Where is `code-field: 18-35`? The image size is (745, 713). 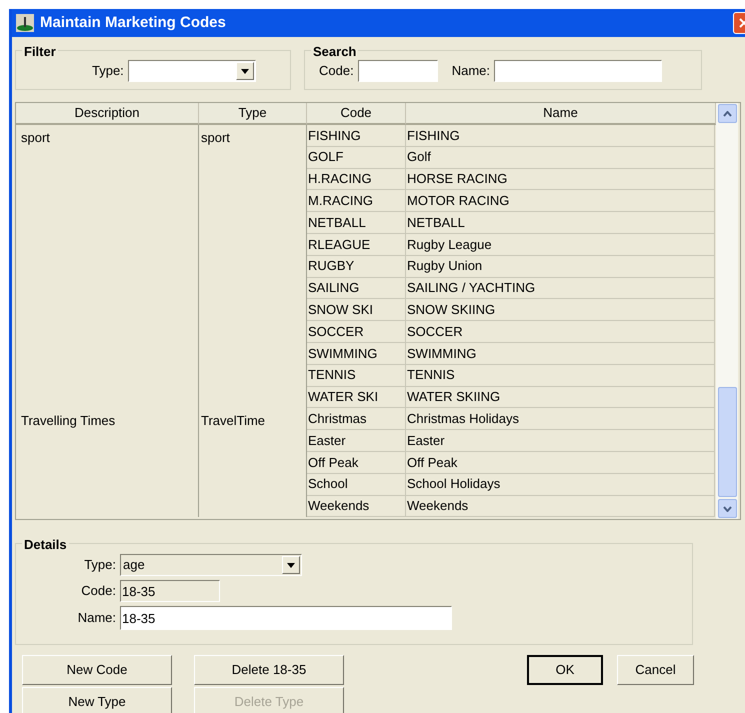
code-field: 18-35 is located at coordinates (170, 591).